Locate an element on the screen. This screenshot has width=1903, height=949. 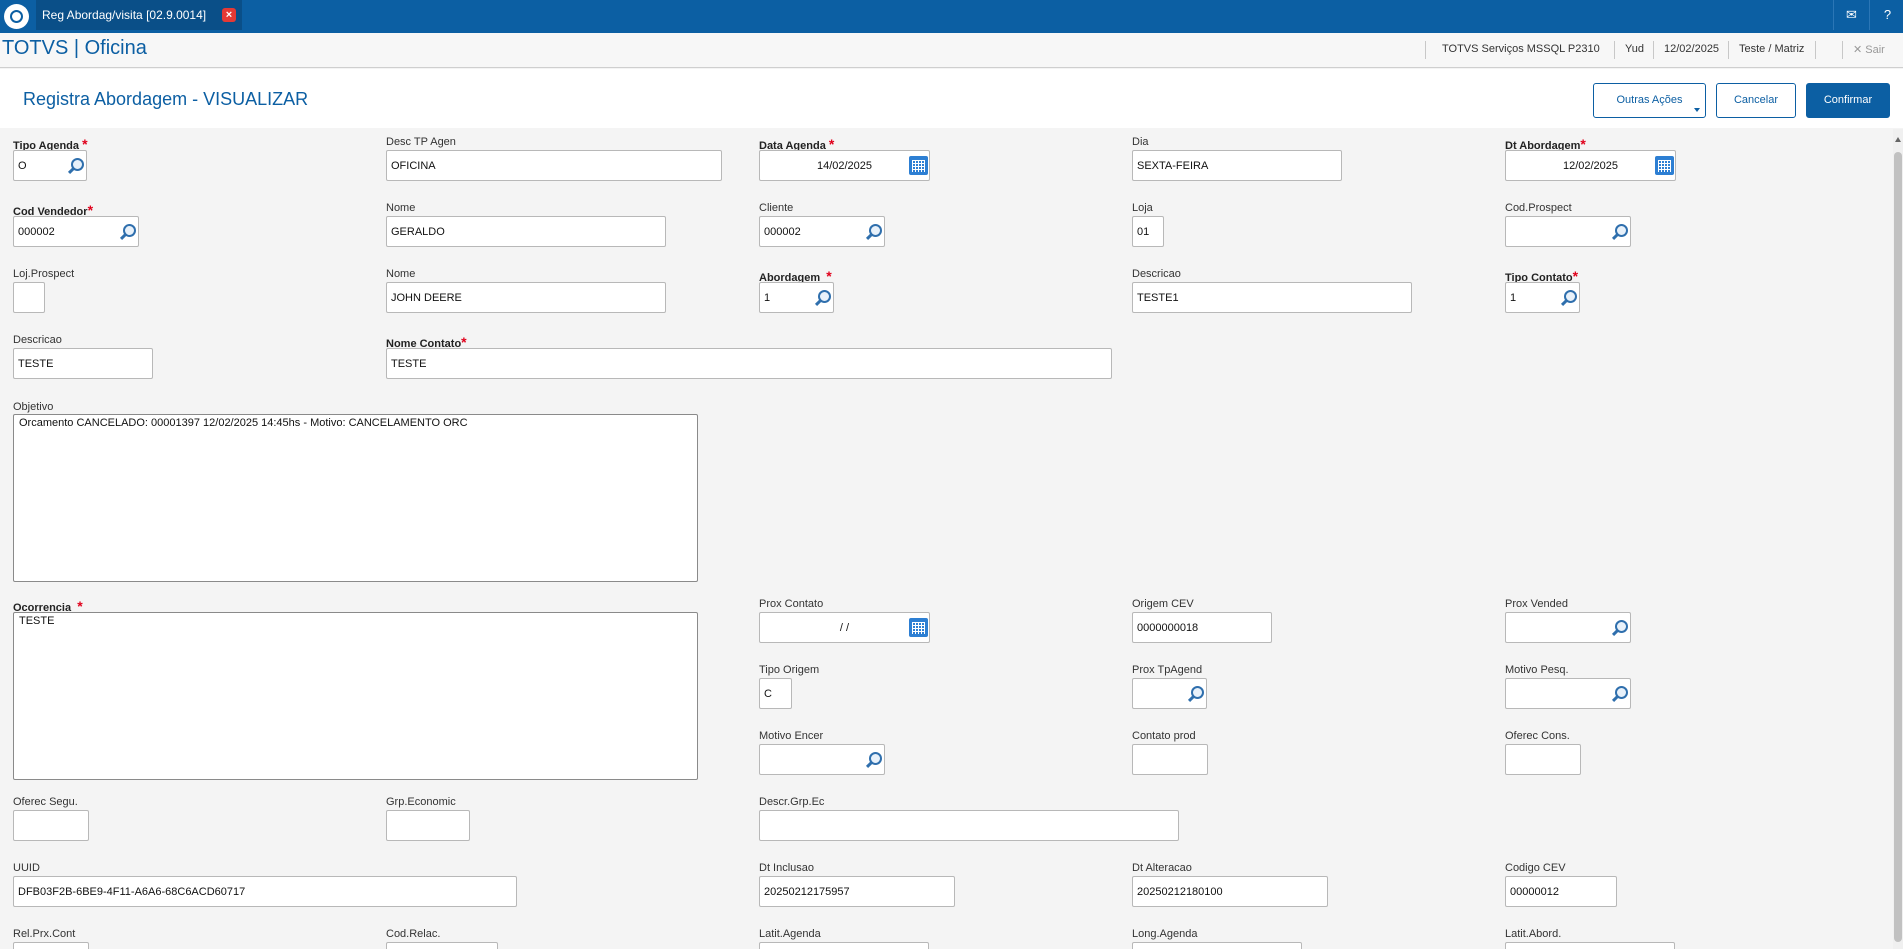
latit-agenda-input is located at coordinates (844, 945).